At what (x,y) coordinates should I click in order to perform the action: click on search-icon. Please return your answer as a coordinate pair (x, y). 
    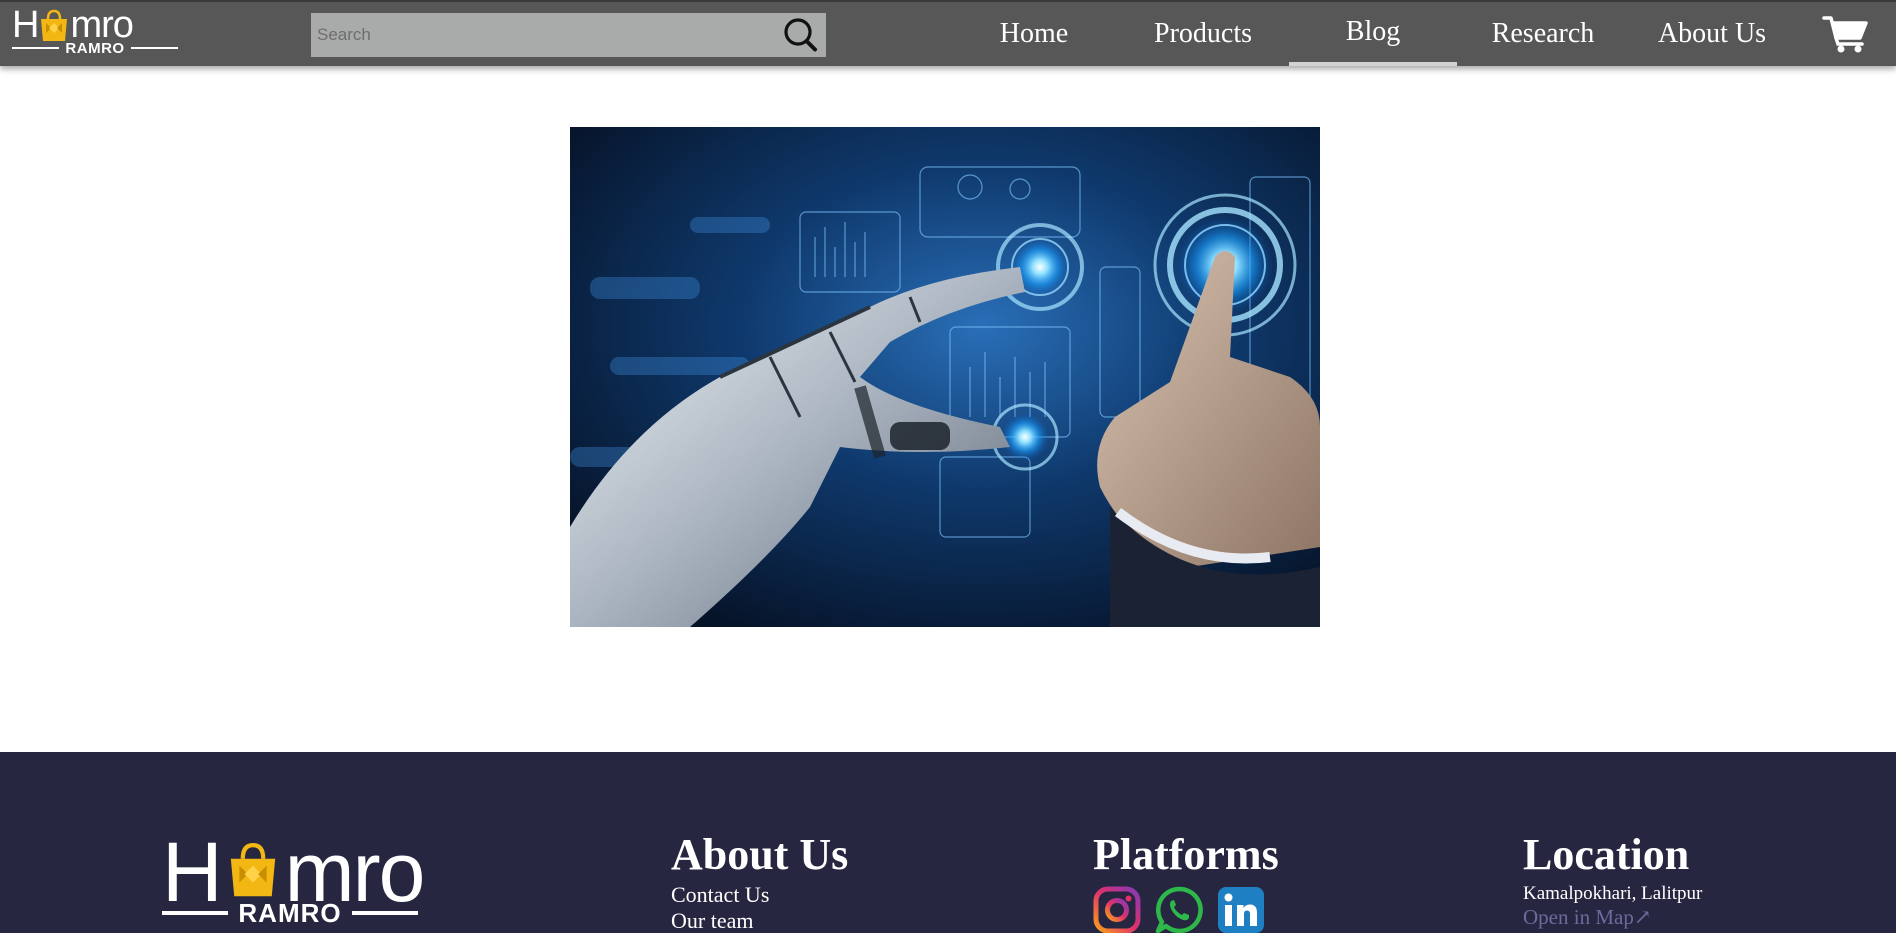
    Looking at the image, I should click on (800, 35).